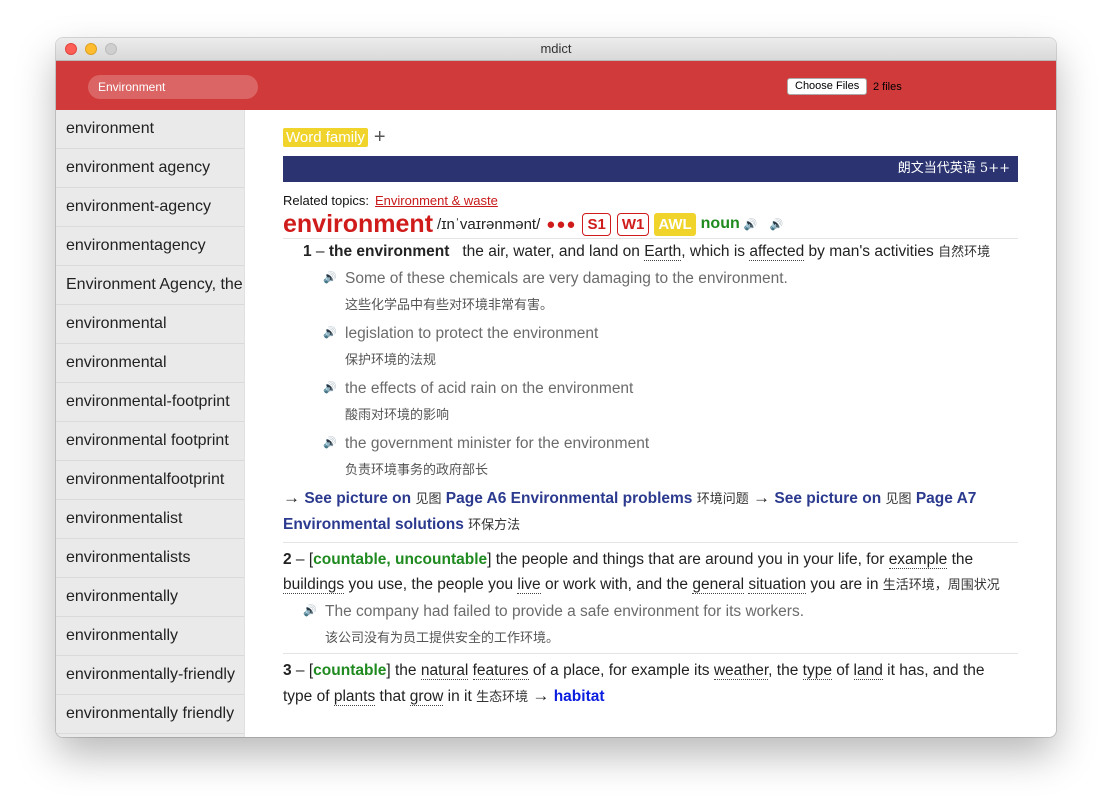  Describe the element at coordinates (964, 252) in the screenshot. I see `definition-chinese: 自然环境` at that location.